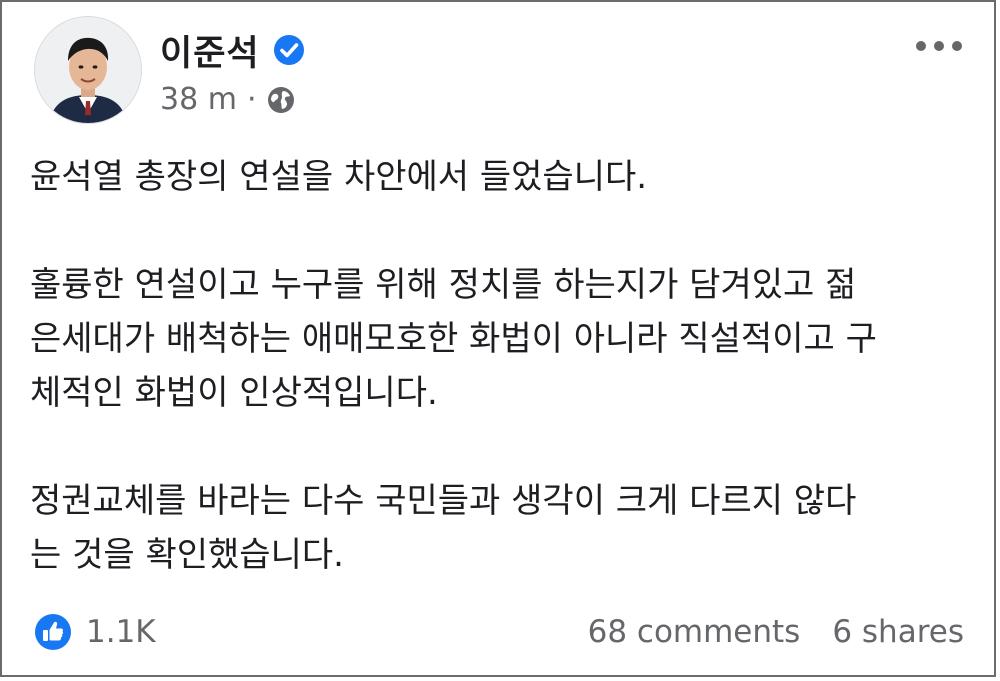 The height and width of the screenshot is (681, 1000). I want to click on author-avatar, so click(88, 70).